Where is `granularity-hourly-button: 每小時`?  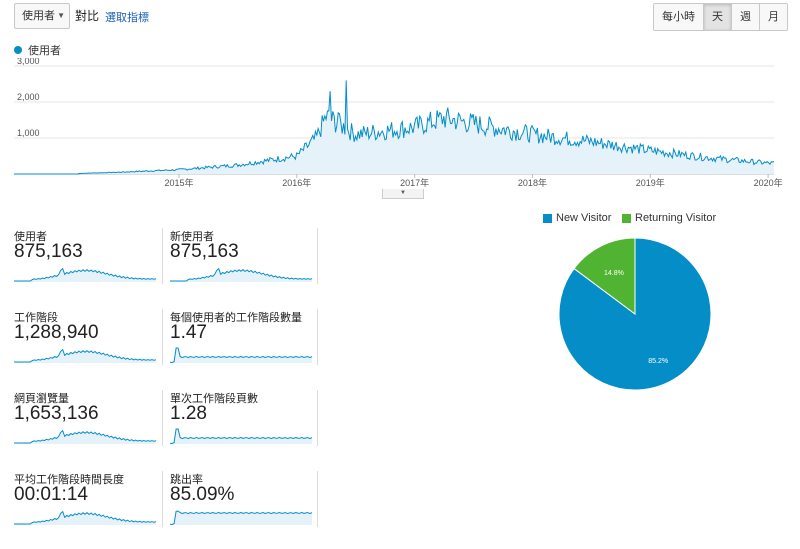
granularity-hourly-button: 每小時 is located at coordinates (678, 17).